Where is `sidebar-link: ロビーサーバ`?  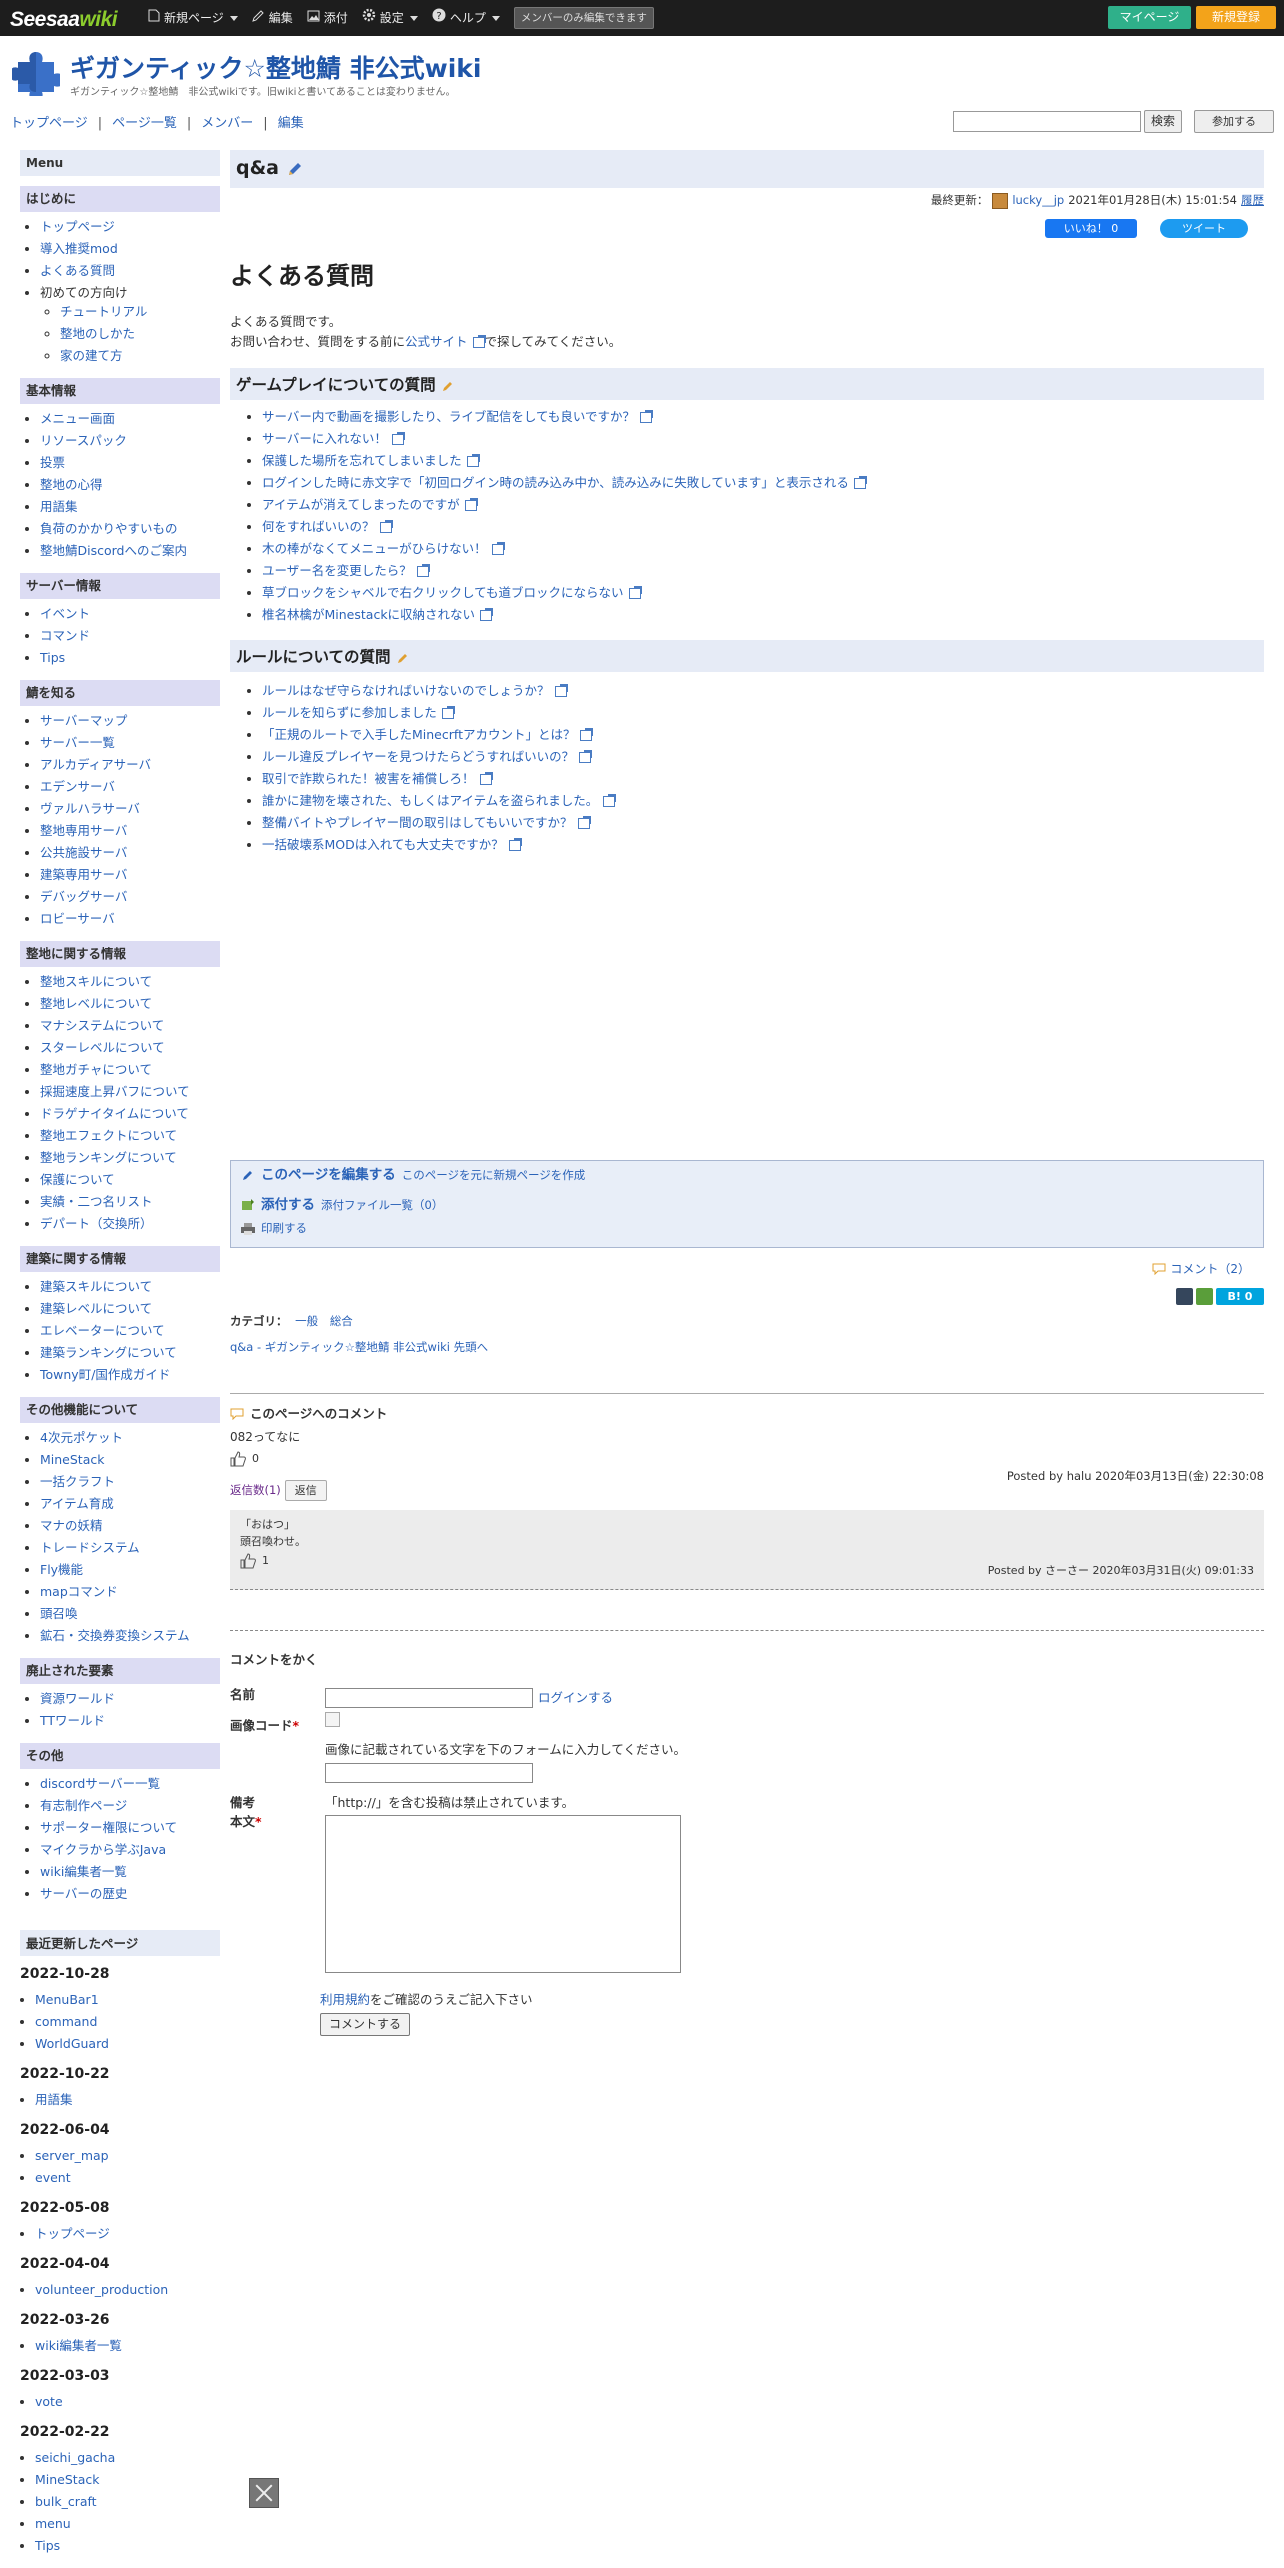
sidebar-link: ロビーサーバ is located at coordinates (77, 918).